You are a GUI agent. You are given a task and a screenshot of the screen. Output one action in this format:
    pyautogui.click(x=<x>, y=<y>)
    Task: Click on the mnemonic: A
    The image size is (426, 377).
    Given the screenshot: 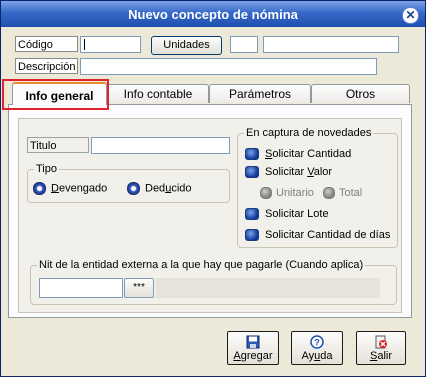 What is the action you would take?
    pyautogui.click(x=237, y=356)
    